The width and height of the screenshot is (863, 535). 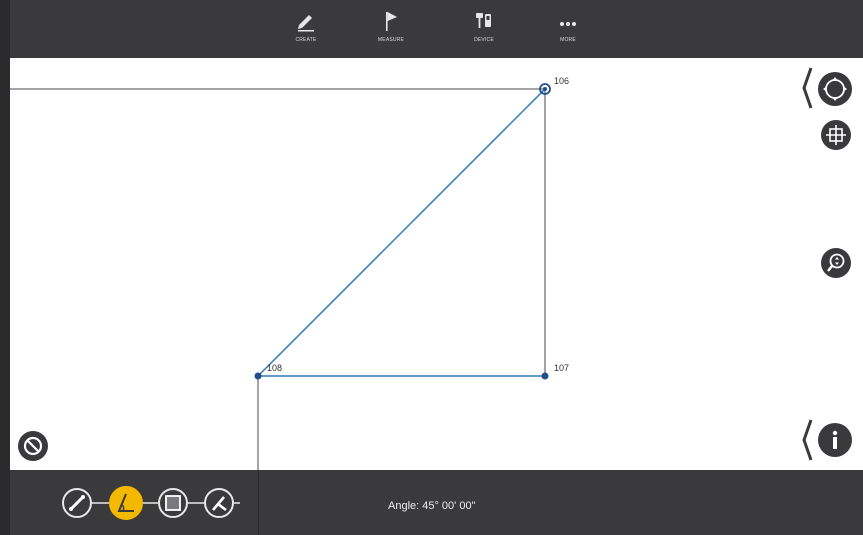 What do you see at coordinates (391, 21) in the screenshot?
I see `flag-icon` at bounding box center [391, 21].